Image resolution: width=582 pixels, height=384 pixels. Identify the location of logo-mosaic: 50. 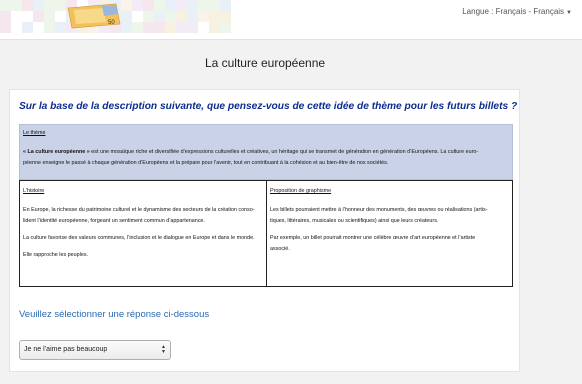
(116, 16).